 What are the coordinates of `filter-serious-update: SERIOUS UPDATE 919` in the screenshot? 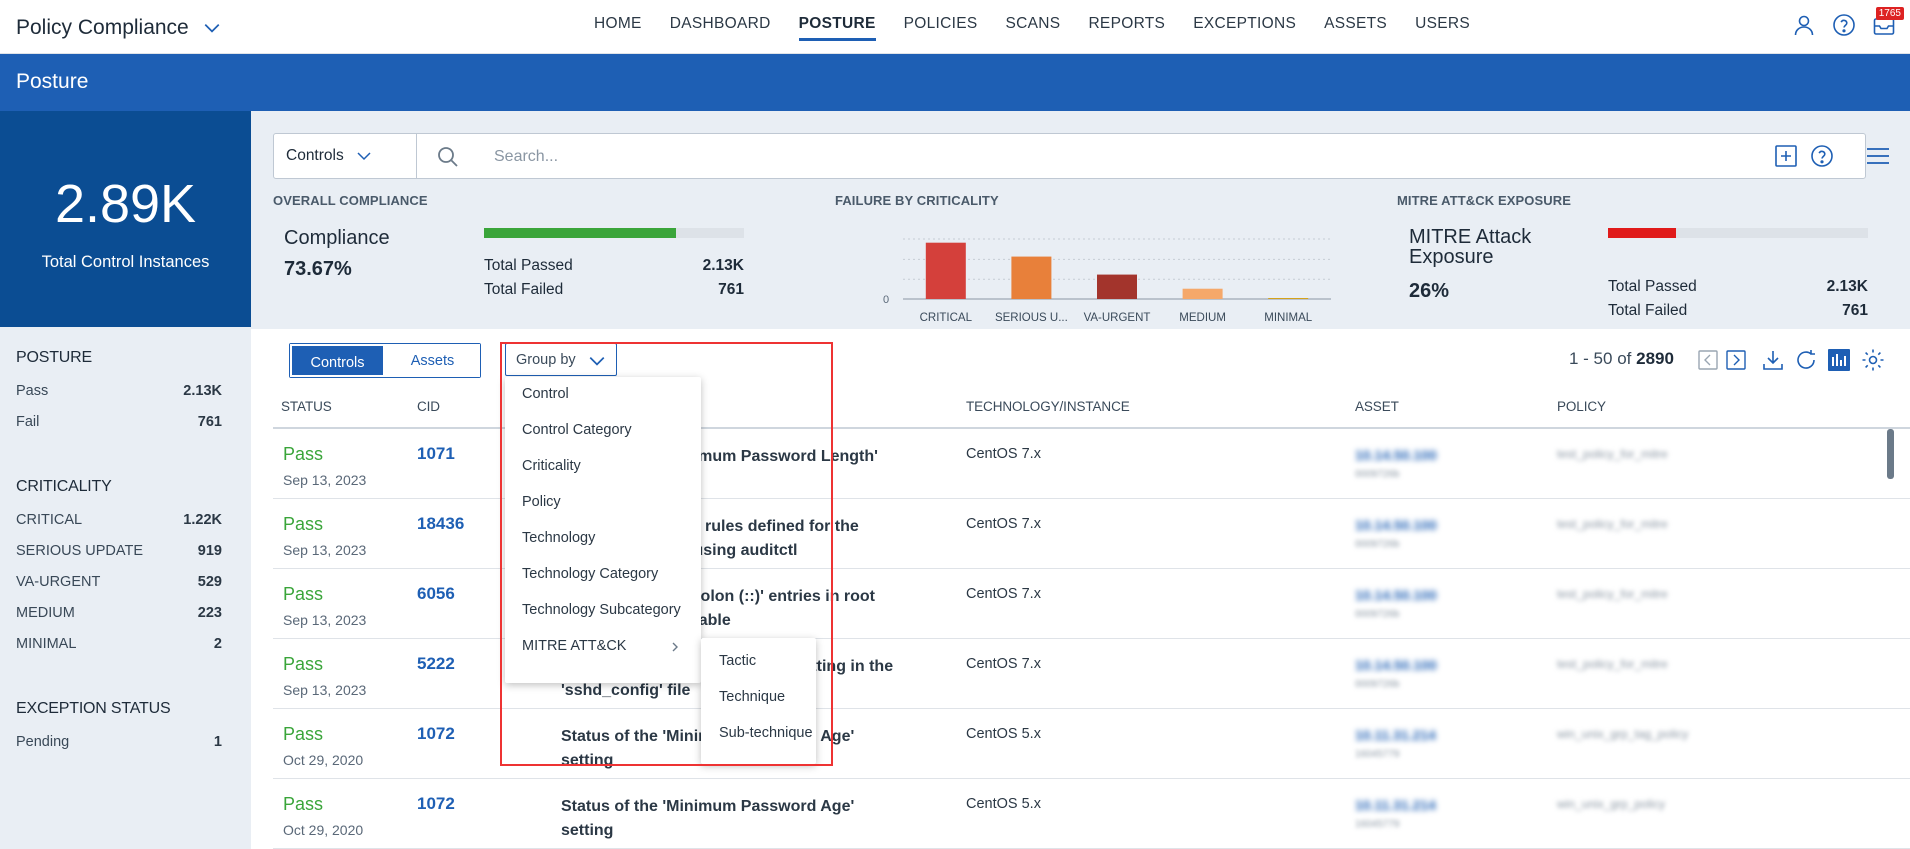 It's located at (119, 558).